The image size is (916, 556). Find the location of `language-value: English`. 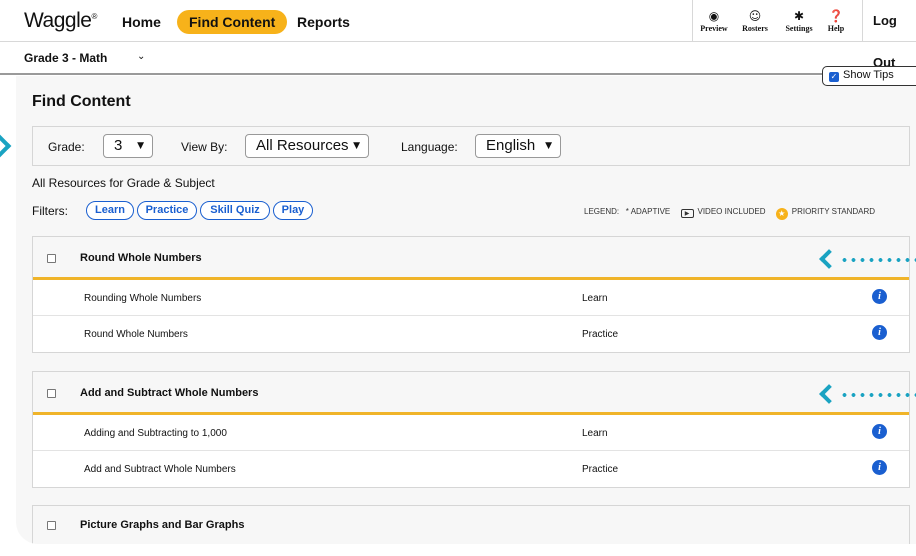

language-value: English is located at coordinates (511, 145).